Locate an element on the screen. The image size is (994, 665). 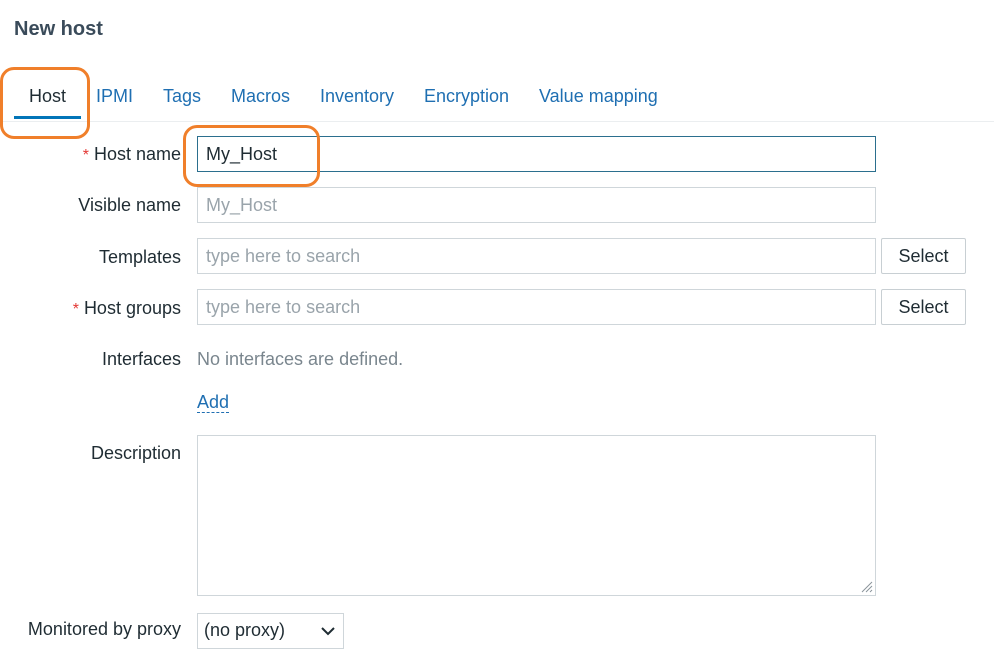
tab-ipmi: IPMI is located at coordinates (114, 96).